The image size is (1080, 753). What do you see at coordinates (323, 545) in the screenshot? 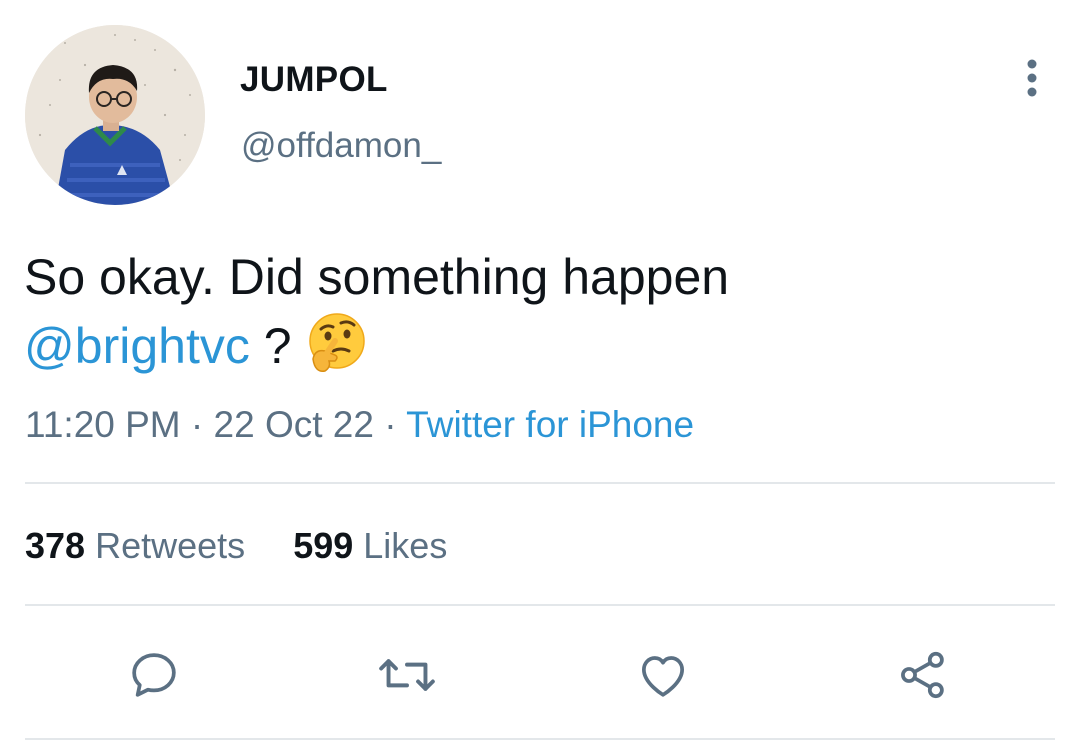
I see `likes-count: 599` at bounding box center [323, 545].